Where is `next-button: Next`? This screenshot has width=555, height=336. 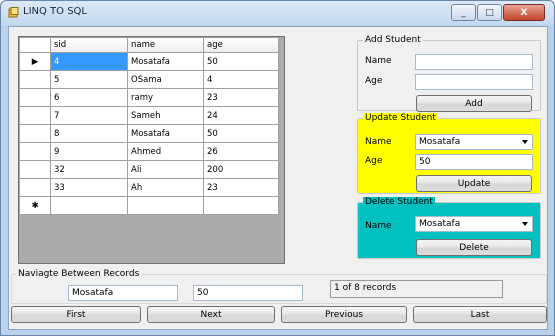
next-button: Next is located at coordinates (211, 314).